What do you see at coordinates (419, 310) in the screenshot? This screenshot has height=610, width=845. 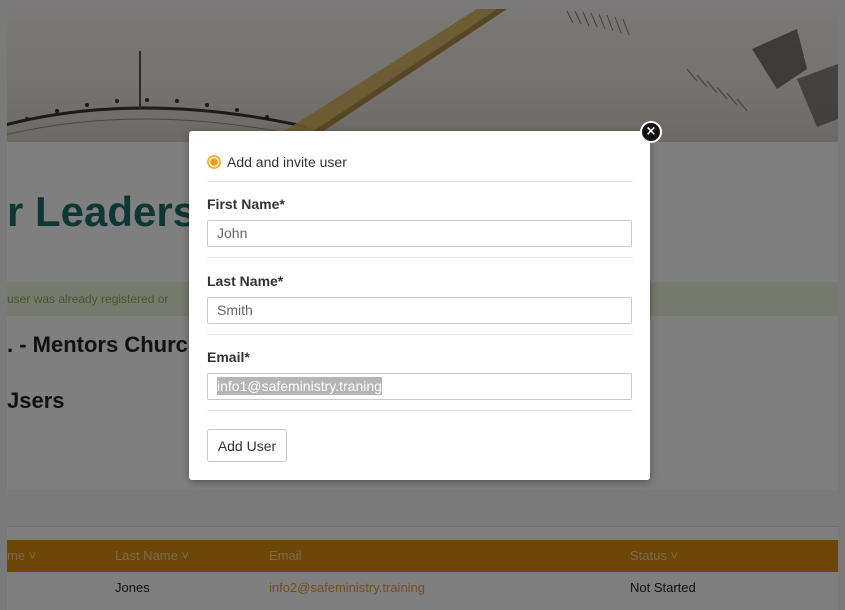 I see `last-name-input: Smith` at bounding box center [419, 310].